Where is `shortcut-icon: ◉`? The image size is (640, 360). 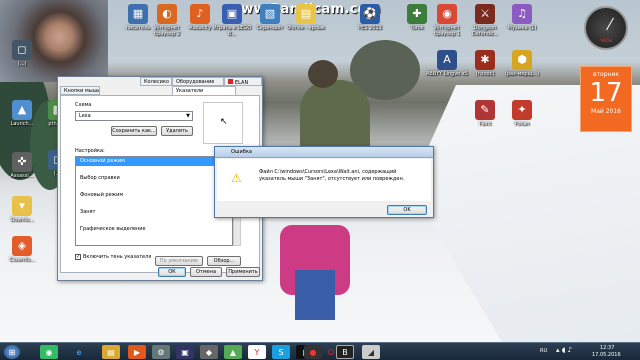 shortcut-icon: ◉ is located at coordinates (447, 14).